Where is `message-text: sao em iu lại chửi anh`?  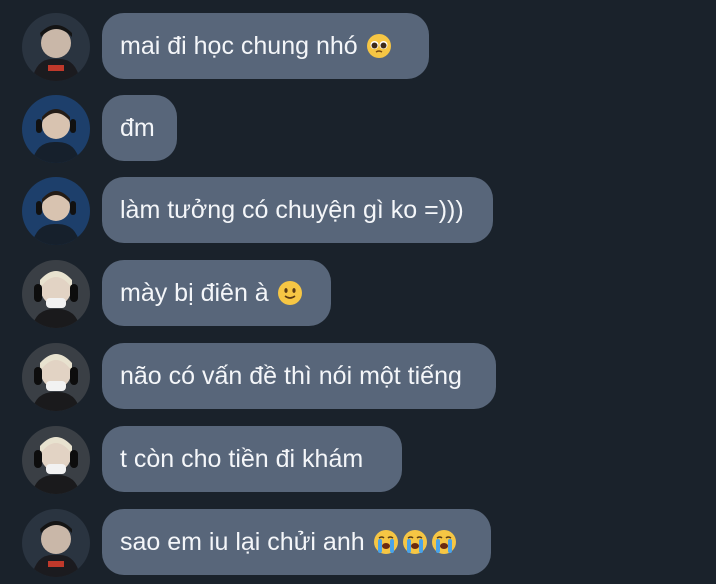
message-text: sao em iu lại chửi anh is located at coordinates (242, 541).